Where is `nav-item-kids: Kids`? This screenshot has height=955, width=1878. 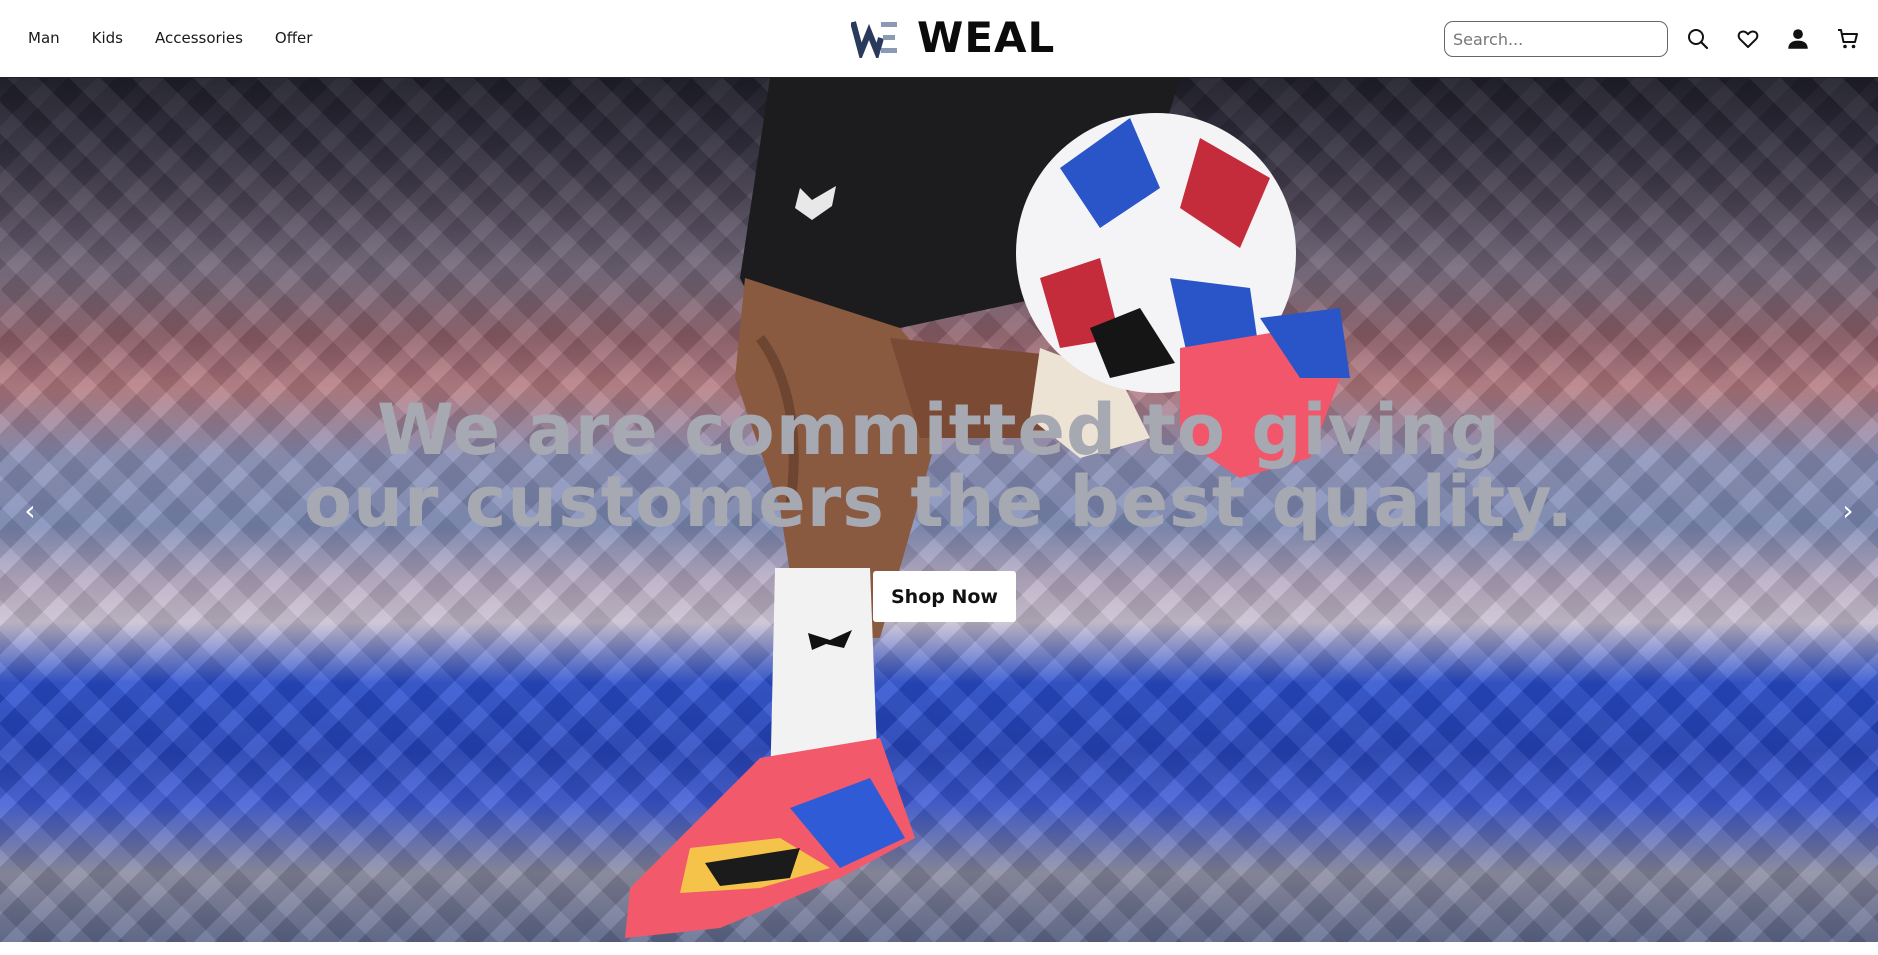
nav-item-kids: Kids is located at coordinates (107, 38).